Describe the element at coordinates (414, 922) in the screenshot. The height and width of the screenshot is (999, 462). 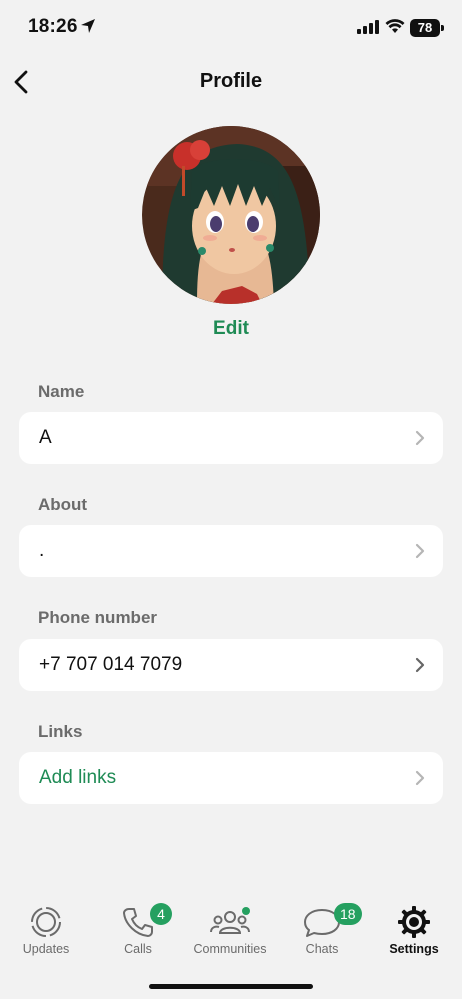
I see `gear-icon` at that location.